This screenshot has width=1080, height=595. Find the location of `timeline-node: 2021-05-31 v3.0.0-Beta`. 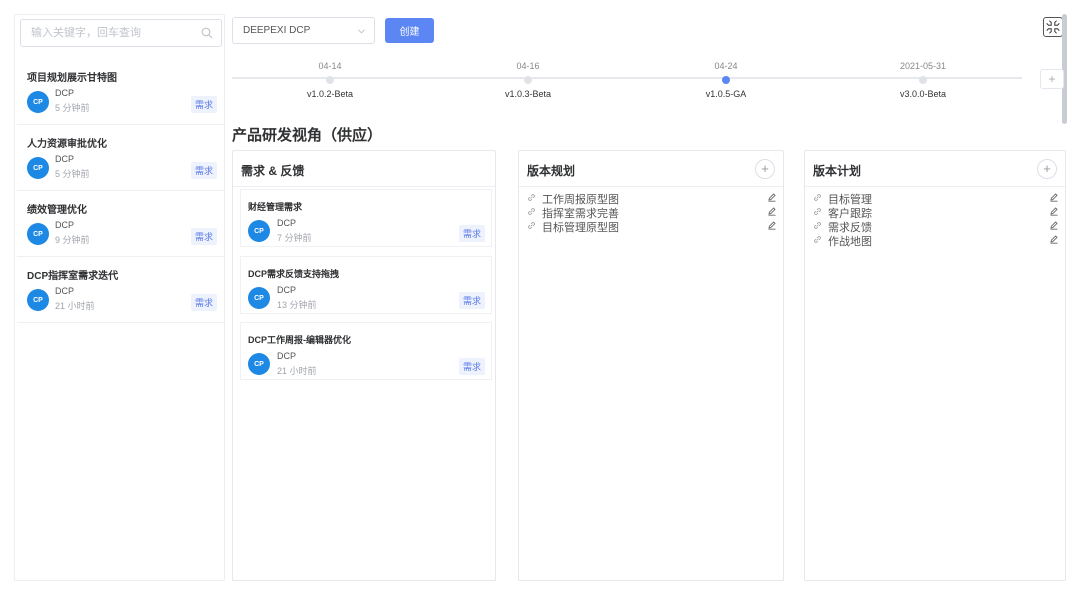

timeline-node: 2021-05-31 v3.0.0-Beta is located at coordinates (923, 80).